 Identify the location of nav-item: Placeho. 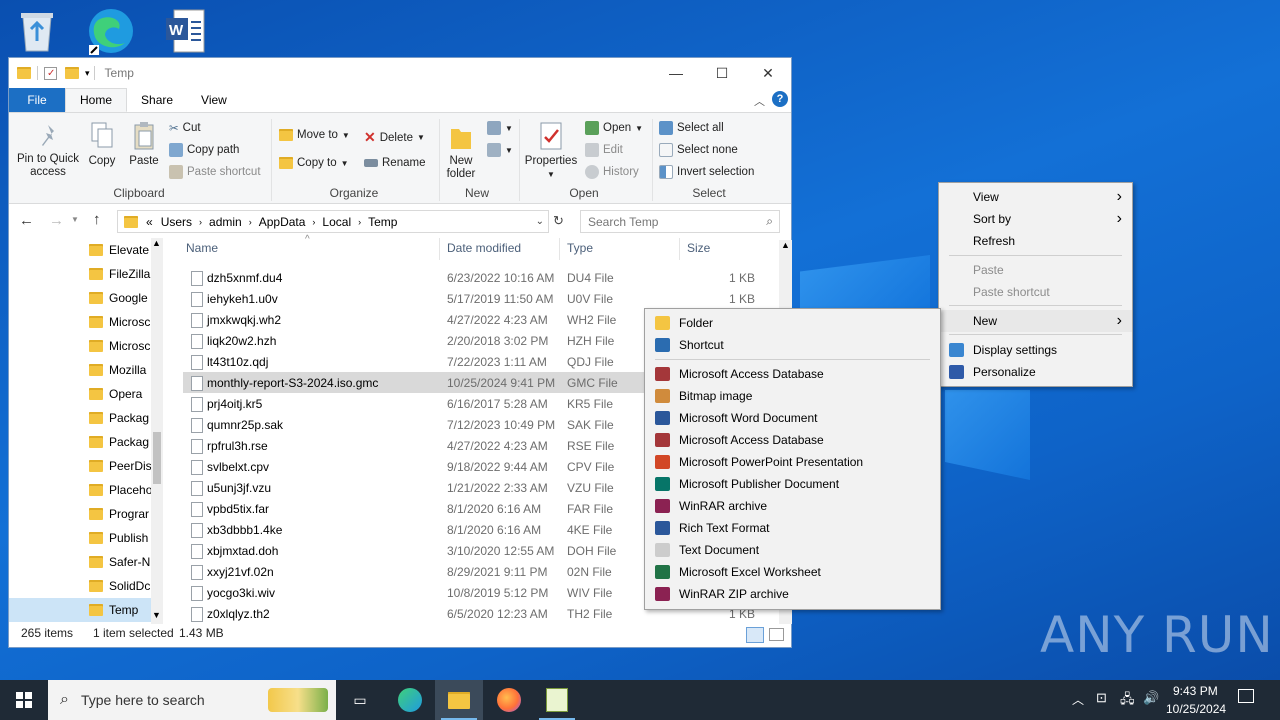
(120, 490).